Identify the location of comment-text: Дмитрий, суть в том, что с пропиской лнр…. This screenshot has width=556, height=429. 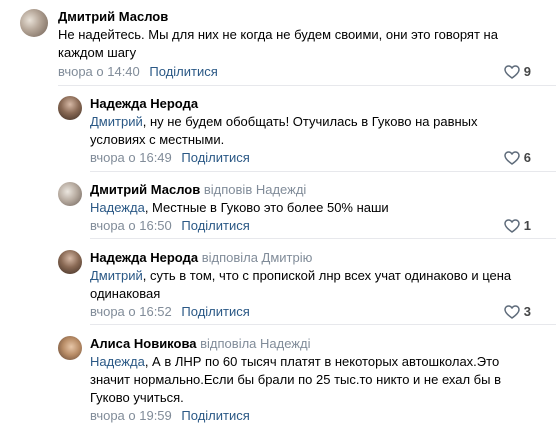
(305, 285).